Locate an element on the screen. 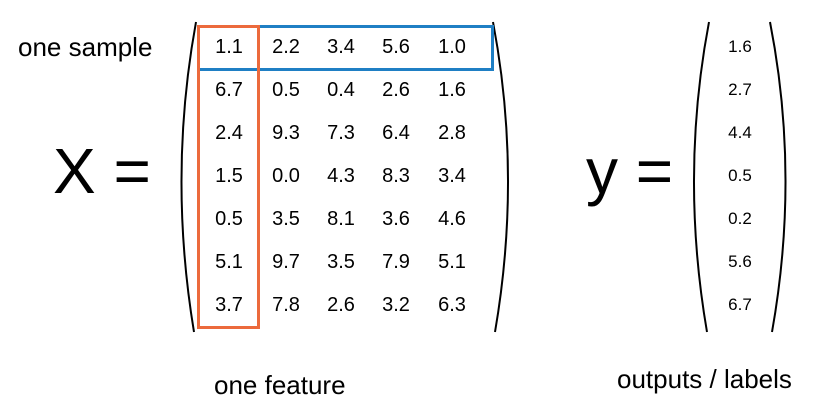 Image resolution: width=836 pixels, height=405 pixels. y-vector-cell: 6.7 is located at coordinates (740, 304).